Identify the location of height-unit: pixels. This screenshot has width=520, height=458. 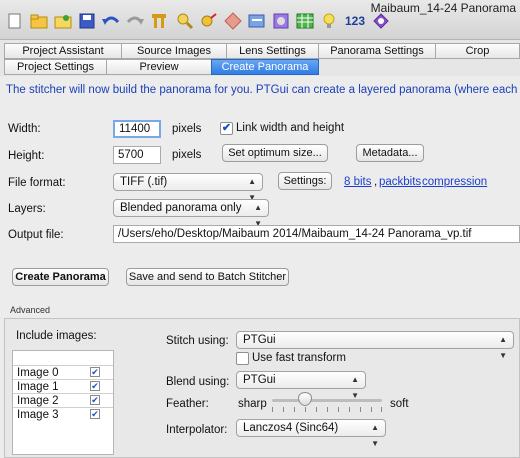
(187, 155).